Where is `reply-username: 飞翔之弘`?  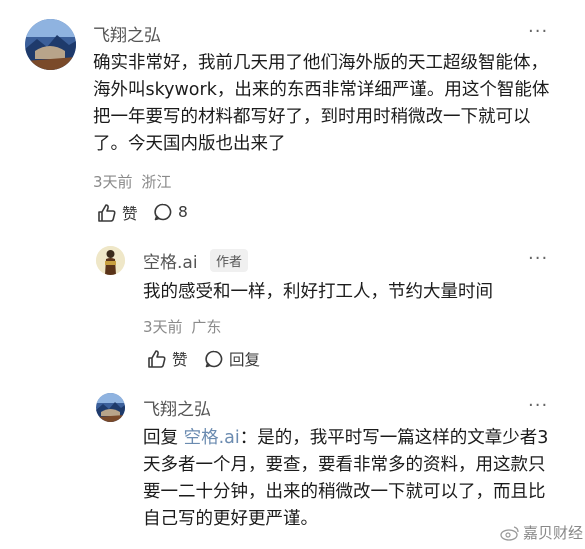 reply-username: 飞翔之弘 is located at coordinates (177, 407).